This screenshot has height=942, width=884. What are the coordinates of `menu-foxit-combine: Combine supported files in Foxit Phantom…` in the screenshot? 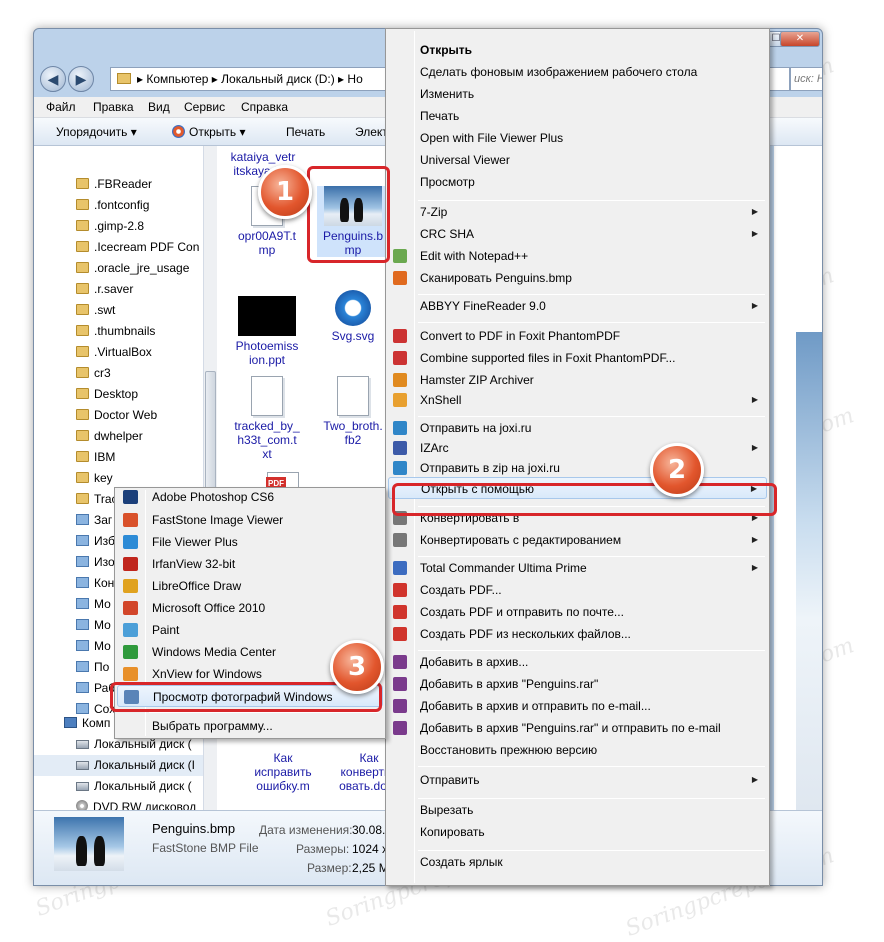 It's located at (577, 358).